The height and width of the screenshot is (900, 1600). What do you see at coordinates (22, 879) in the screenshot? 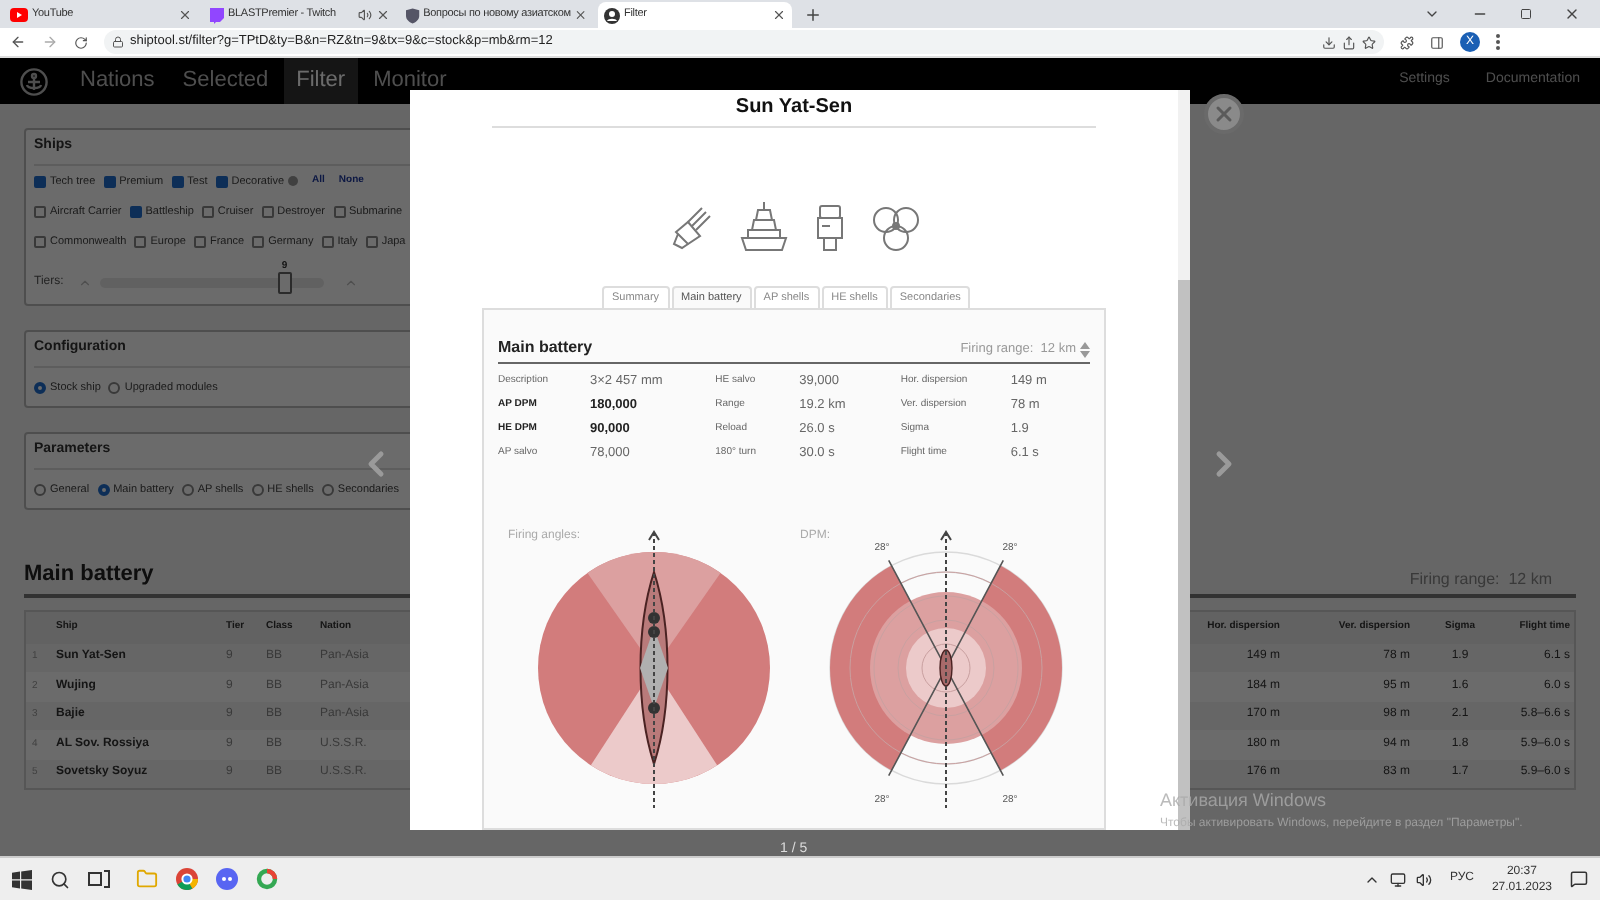
I see `windows-logo-icon` at bounding box center [22, 879].